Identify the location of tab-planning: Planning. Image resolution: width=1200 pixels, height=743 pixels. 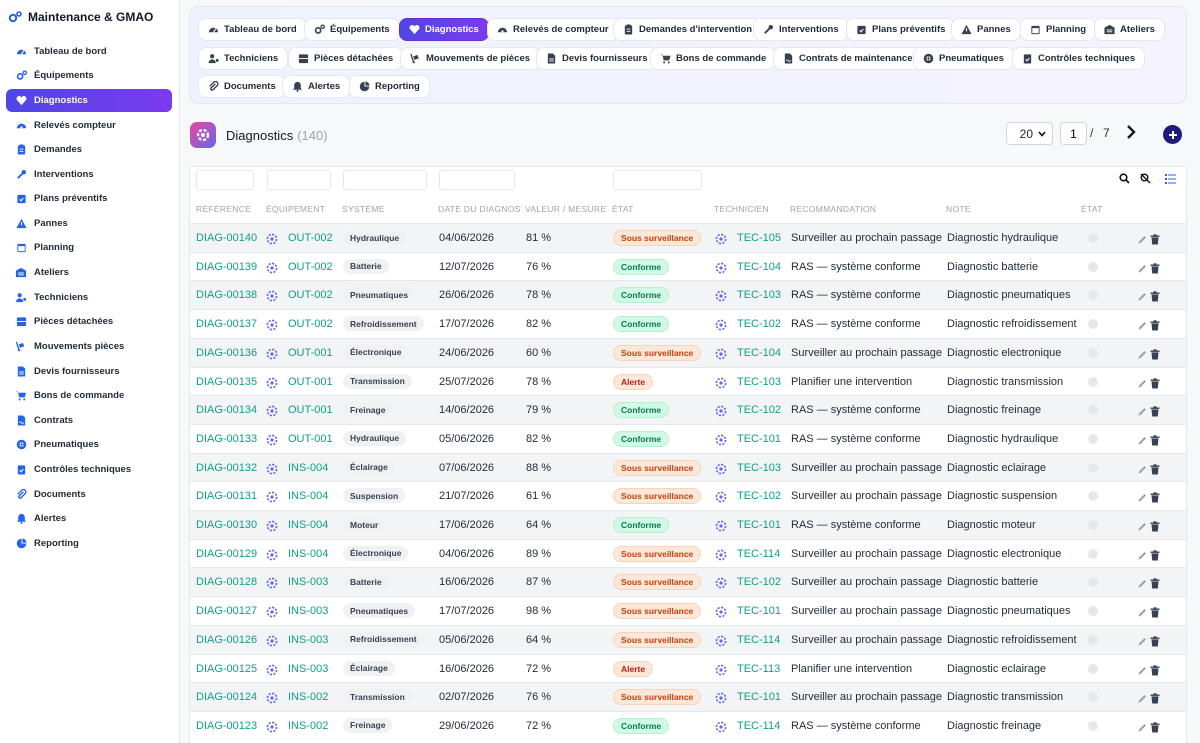
(1058, 29).